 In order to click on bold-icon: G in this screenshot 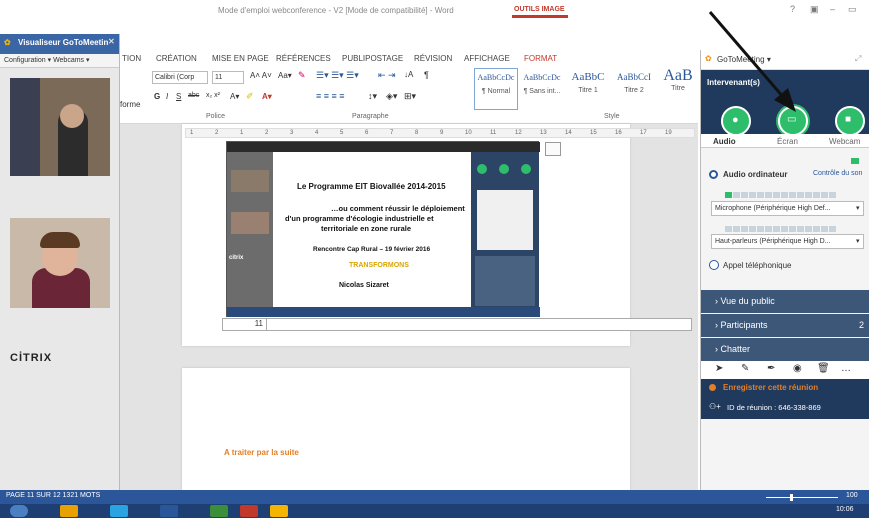, I will do `click(157, 96)`.